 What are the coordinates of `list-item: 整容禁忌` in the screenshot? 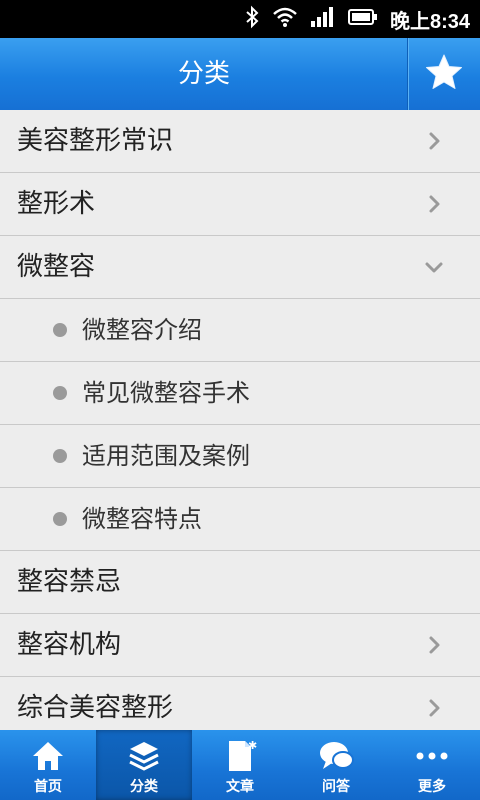 It's located at (240, 582).